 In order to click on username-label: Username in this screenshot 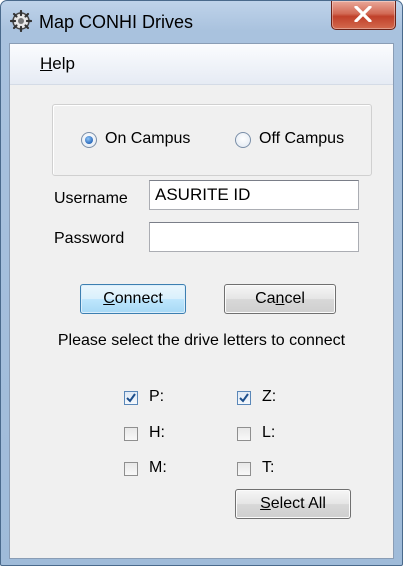, I will do `click(91, 198)`.